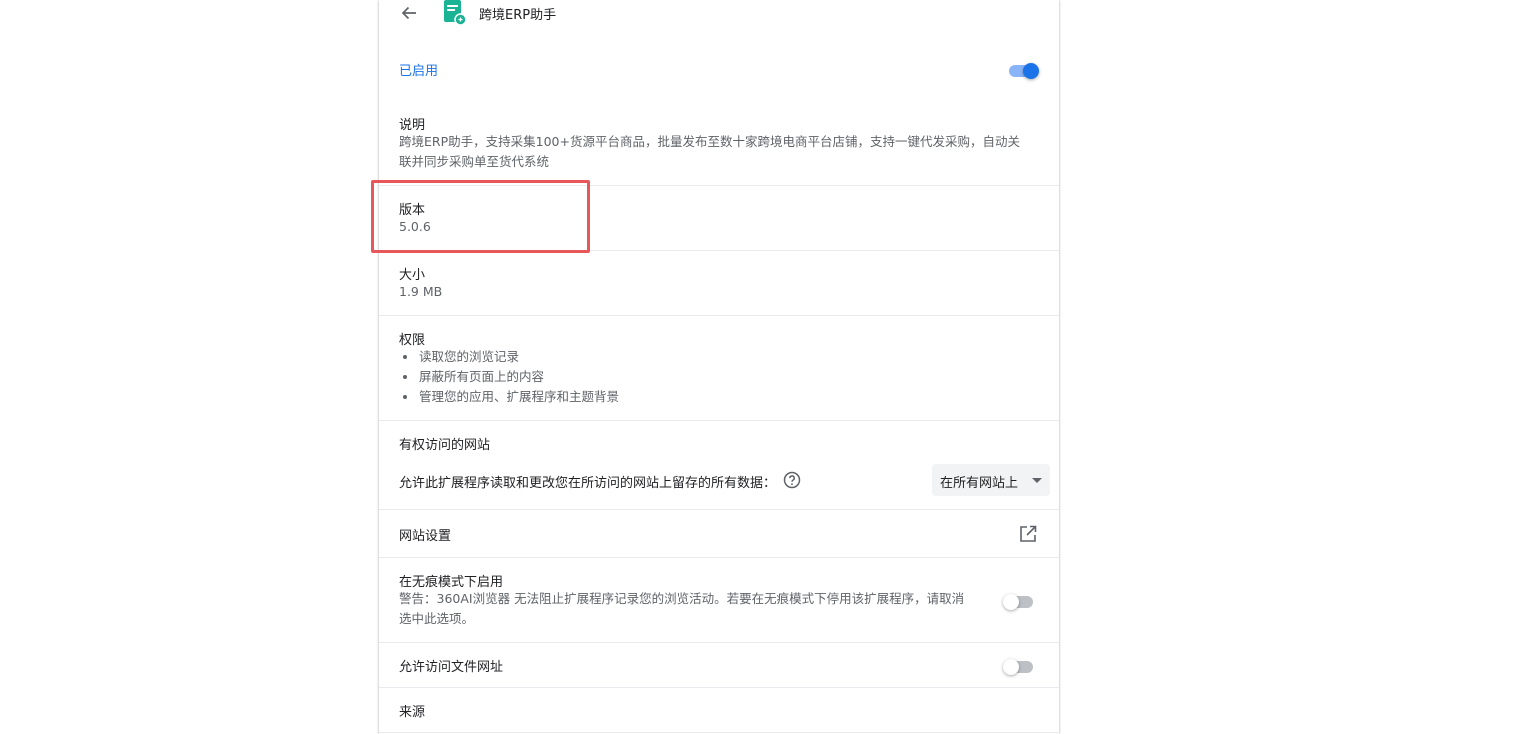 The width and height of the screenshot is (1526, 734). Describe the element at coordinates (412, 125) in the screenshot. I see `description-title: 说明` at that location.